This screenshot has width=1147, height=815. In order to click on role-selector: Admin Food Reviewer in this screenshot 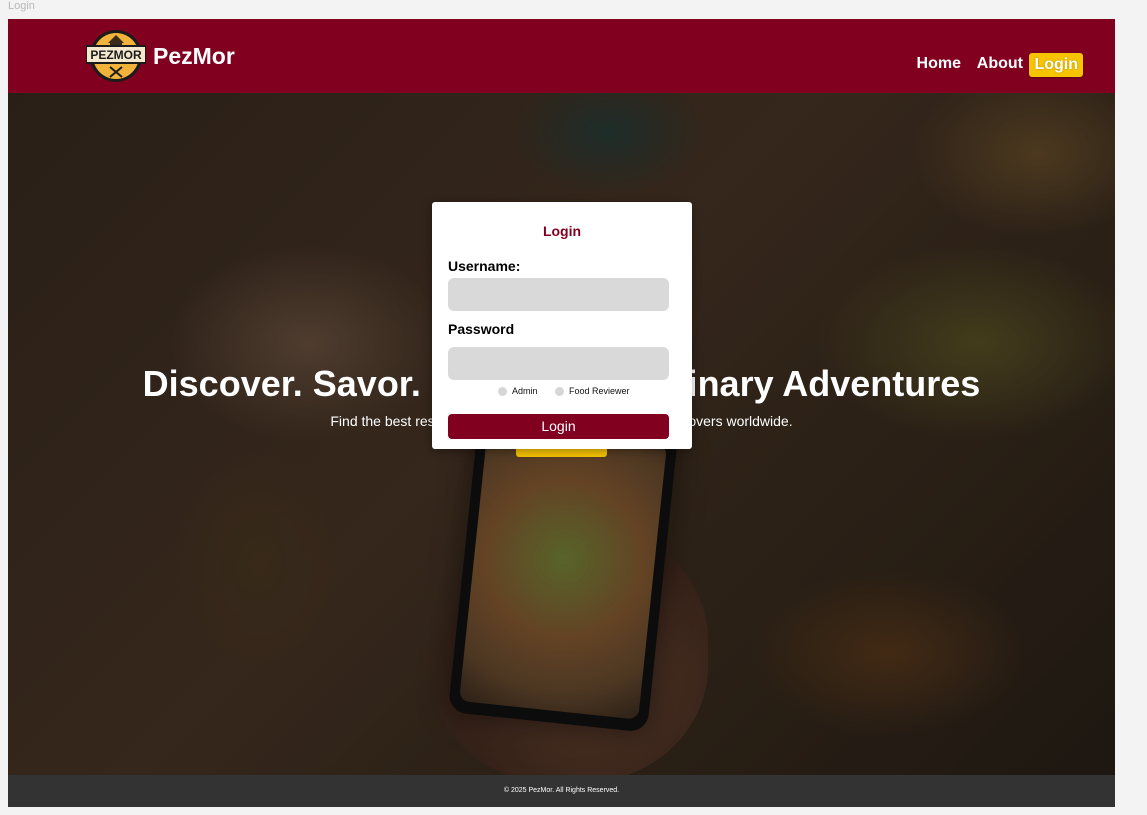, I will do `click(562, 393)`.